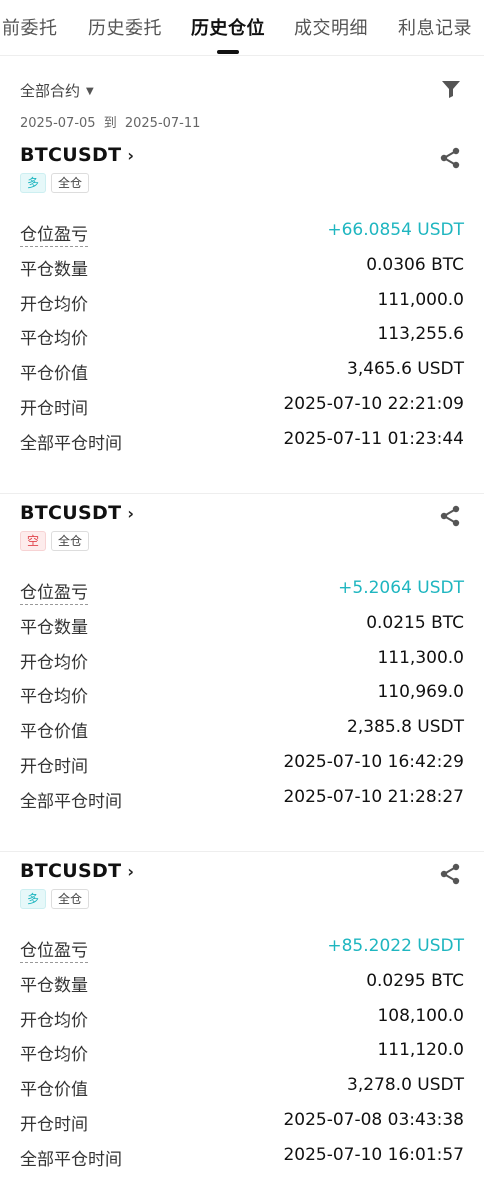 Image resolution: width=484 pixels, height=1200 pixels. I want to click on date-separator: 到, so click(110, 123).